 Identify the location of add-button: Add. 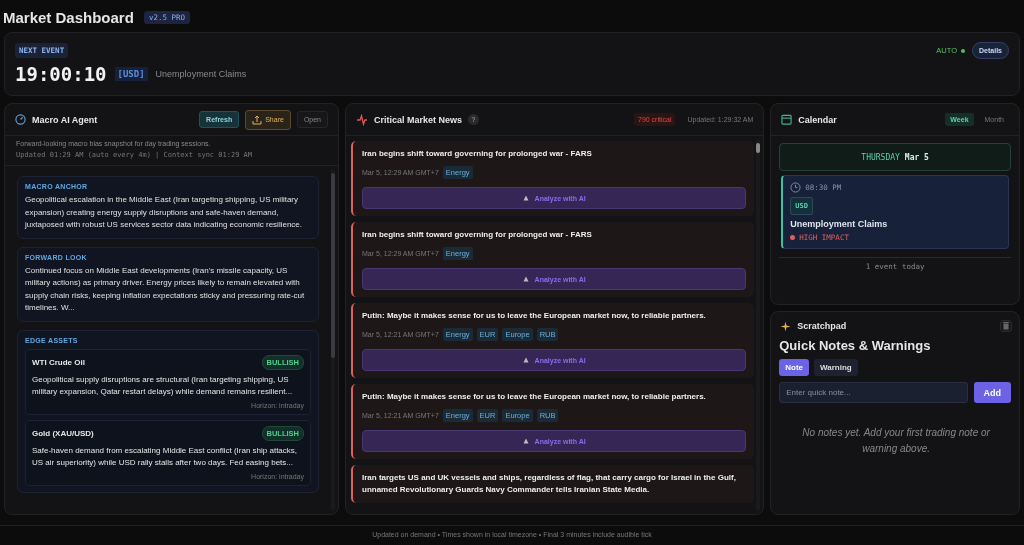
(992, 392).